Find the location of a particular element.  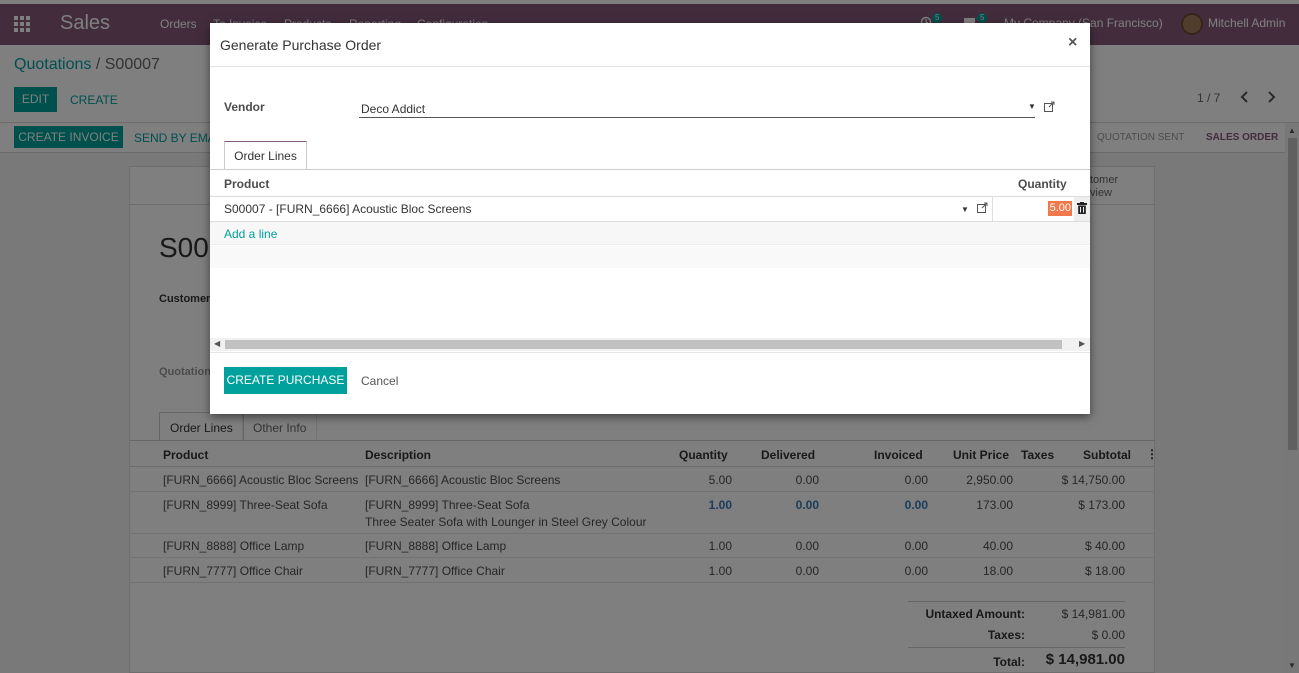

scroll-right-icon: ▶ is located at coordinates (1082, 343).